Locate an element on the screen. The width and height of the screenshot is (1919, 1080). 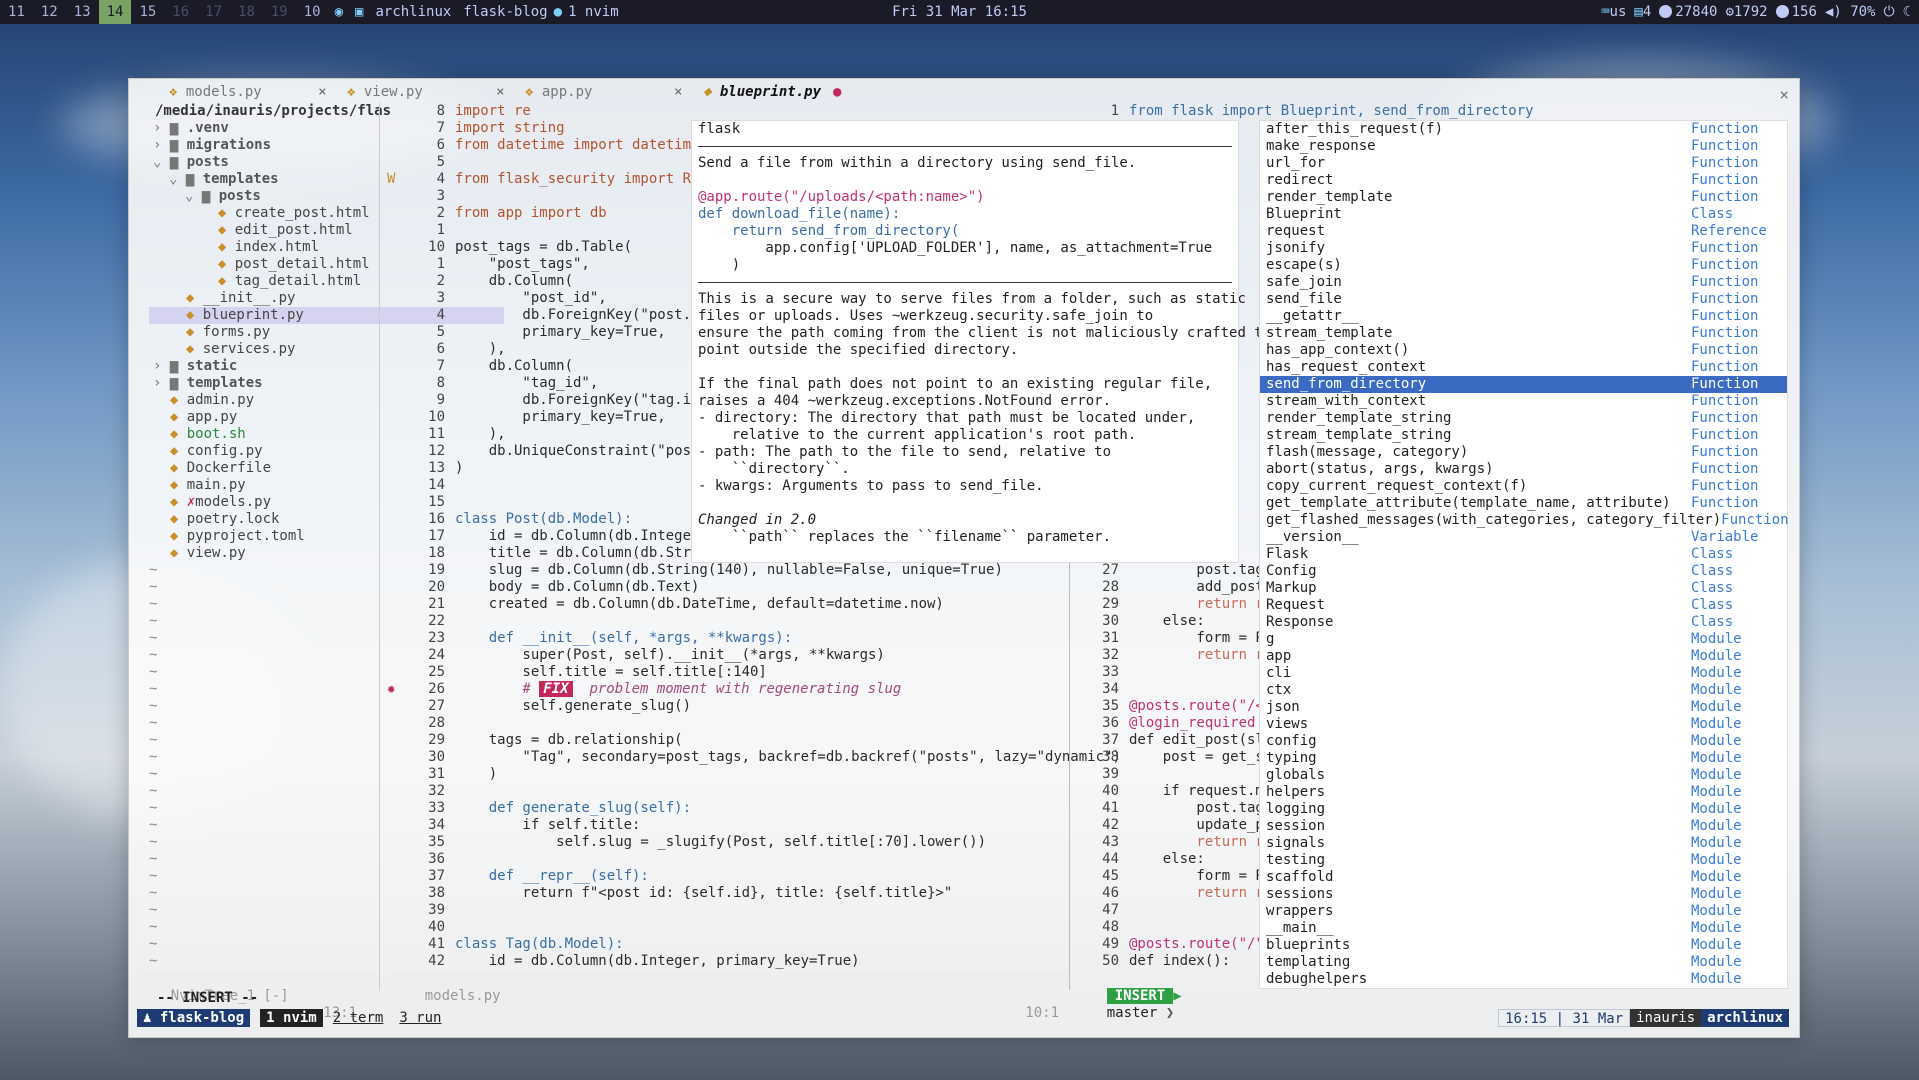
completion-item: ctx Module is located at coordinates (1523, 690).